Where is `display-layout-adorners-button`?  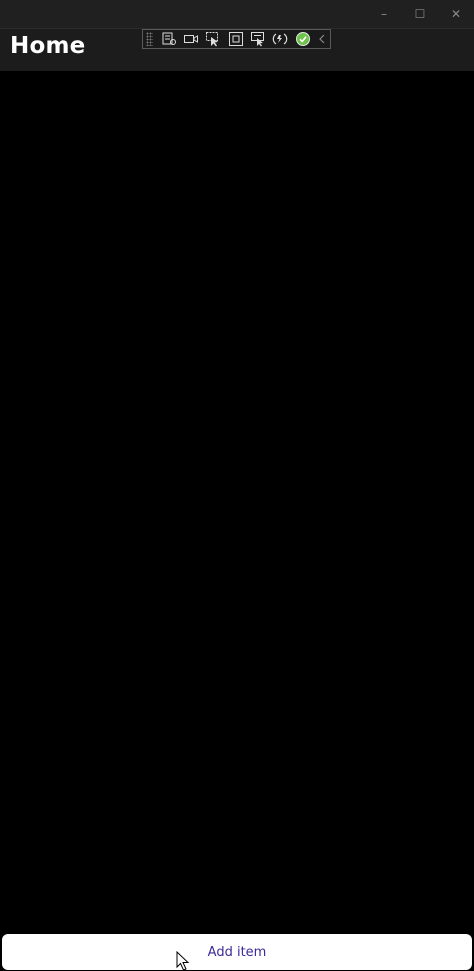
display-layout-adorners-button is located at coordinates (236, 39).